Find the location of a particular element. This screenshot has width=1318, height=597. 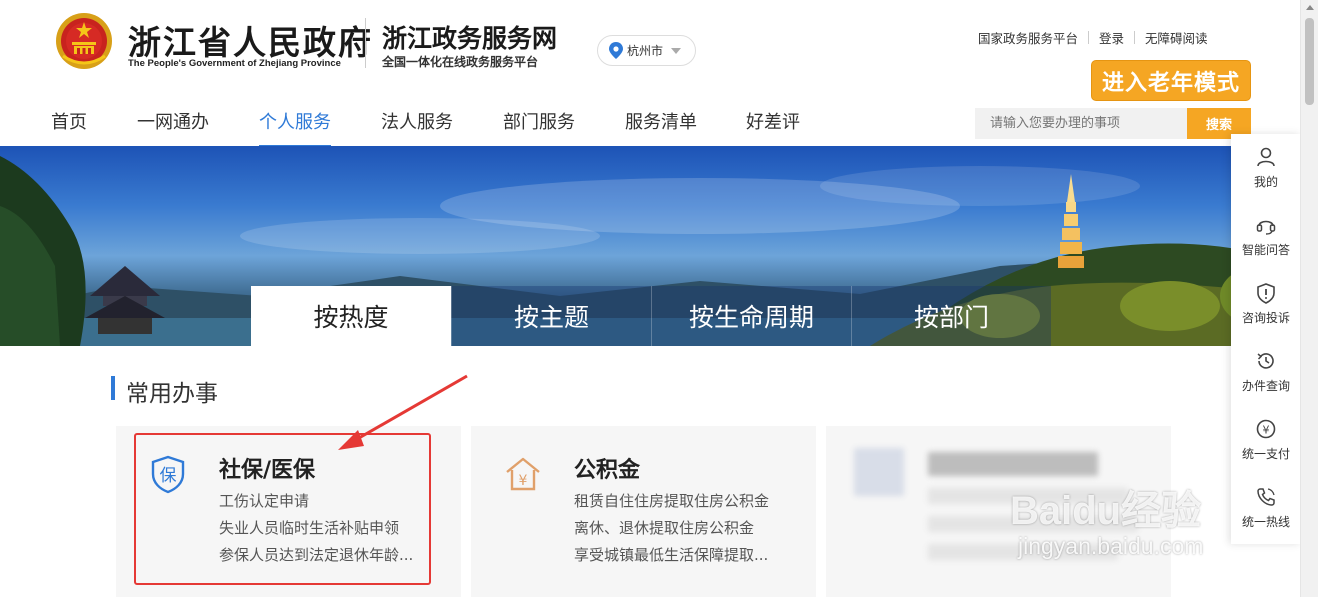

nav-item-service-list: 服务清单 is located at coordinates (661, 121).